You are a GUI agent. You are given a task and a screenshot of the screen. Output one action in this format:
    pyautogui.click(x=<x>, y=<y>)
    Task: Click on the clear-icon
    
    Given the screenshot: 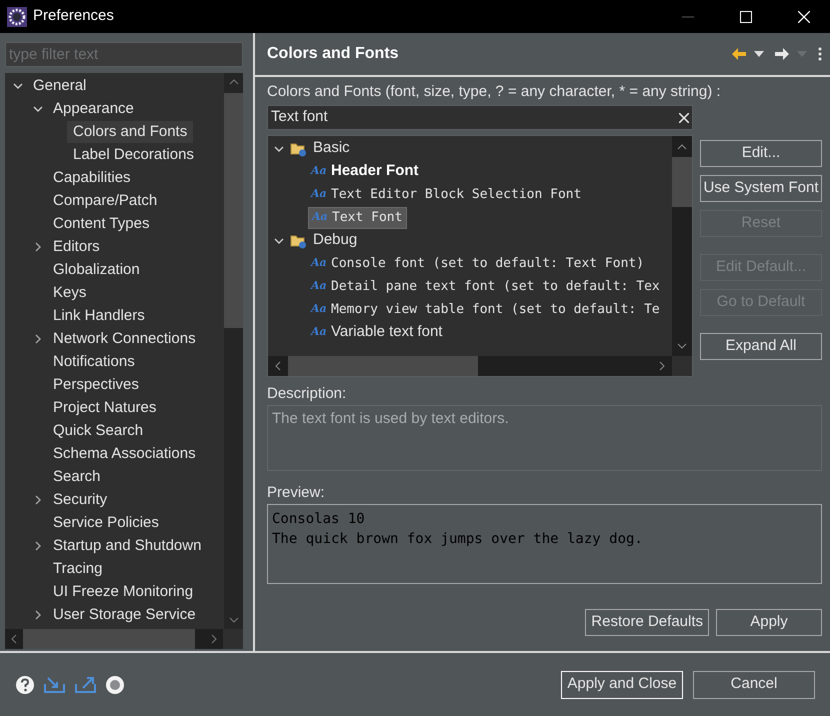 What is the action you would take?
    pyautogui.click(x=684, y=117)
    